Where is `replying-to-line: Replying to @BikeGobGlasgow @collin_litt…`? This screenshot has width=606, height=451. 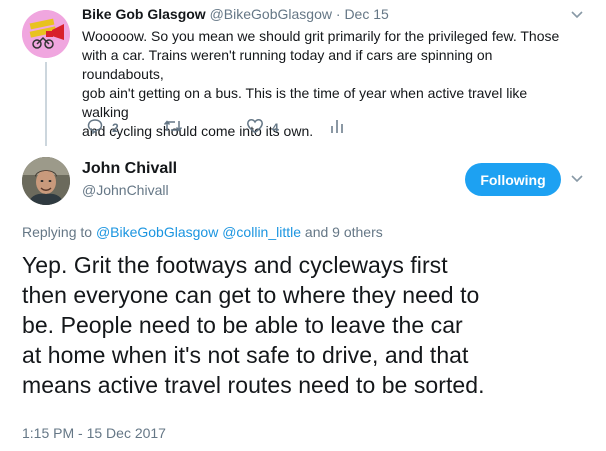
replying-to-line: Replying to @BikeGobGlasgow @collin_litt… is located at coordinates (202, 232).